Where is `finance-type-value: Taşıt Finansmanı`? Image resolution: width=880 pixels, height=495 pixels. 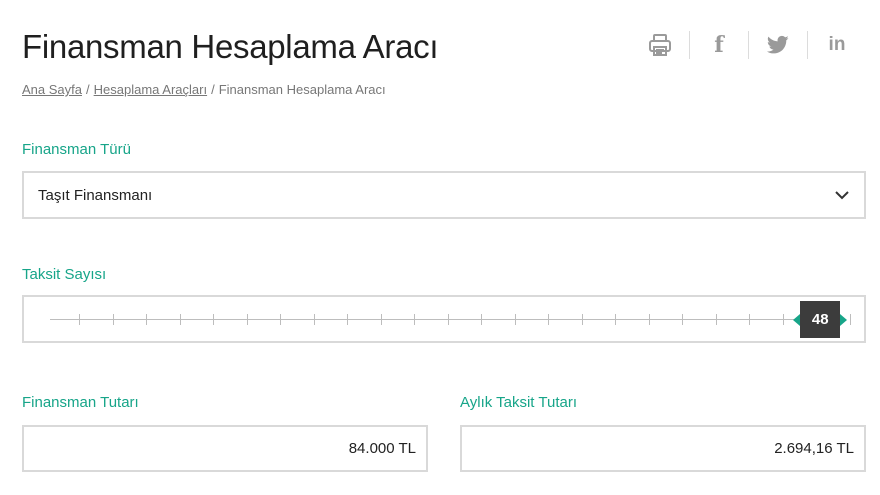 finance-type-value: Taşıt Finansmanı is located at coordinates (95, 195).